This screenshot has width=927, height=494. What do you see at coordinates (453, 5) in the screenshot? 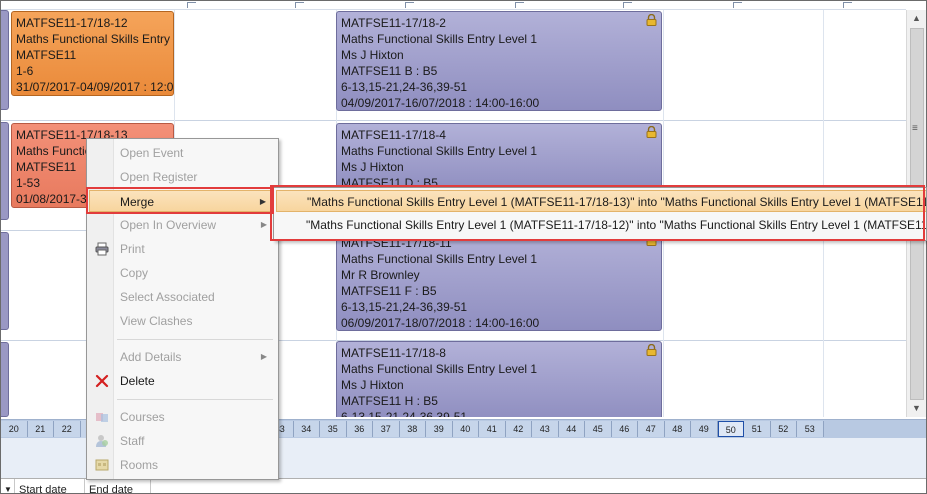
I see `top-ruler` at bounding box center [453, 5].